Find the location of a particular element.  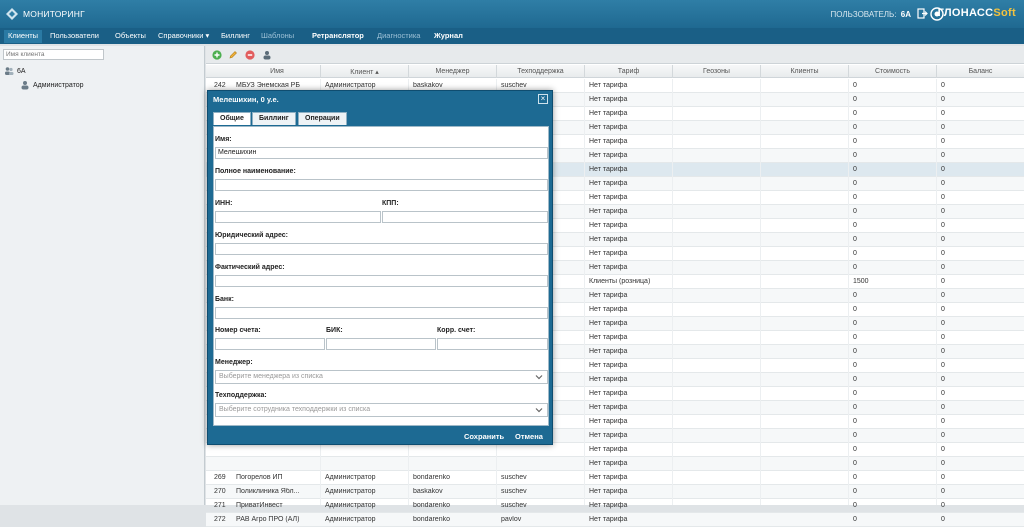

bank-label: Банк: is located at coordinates (224, 299).